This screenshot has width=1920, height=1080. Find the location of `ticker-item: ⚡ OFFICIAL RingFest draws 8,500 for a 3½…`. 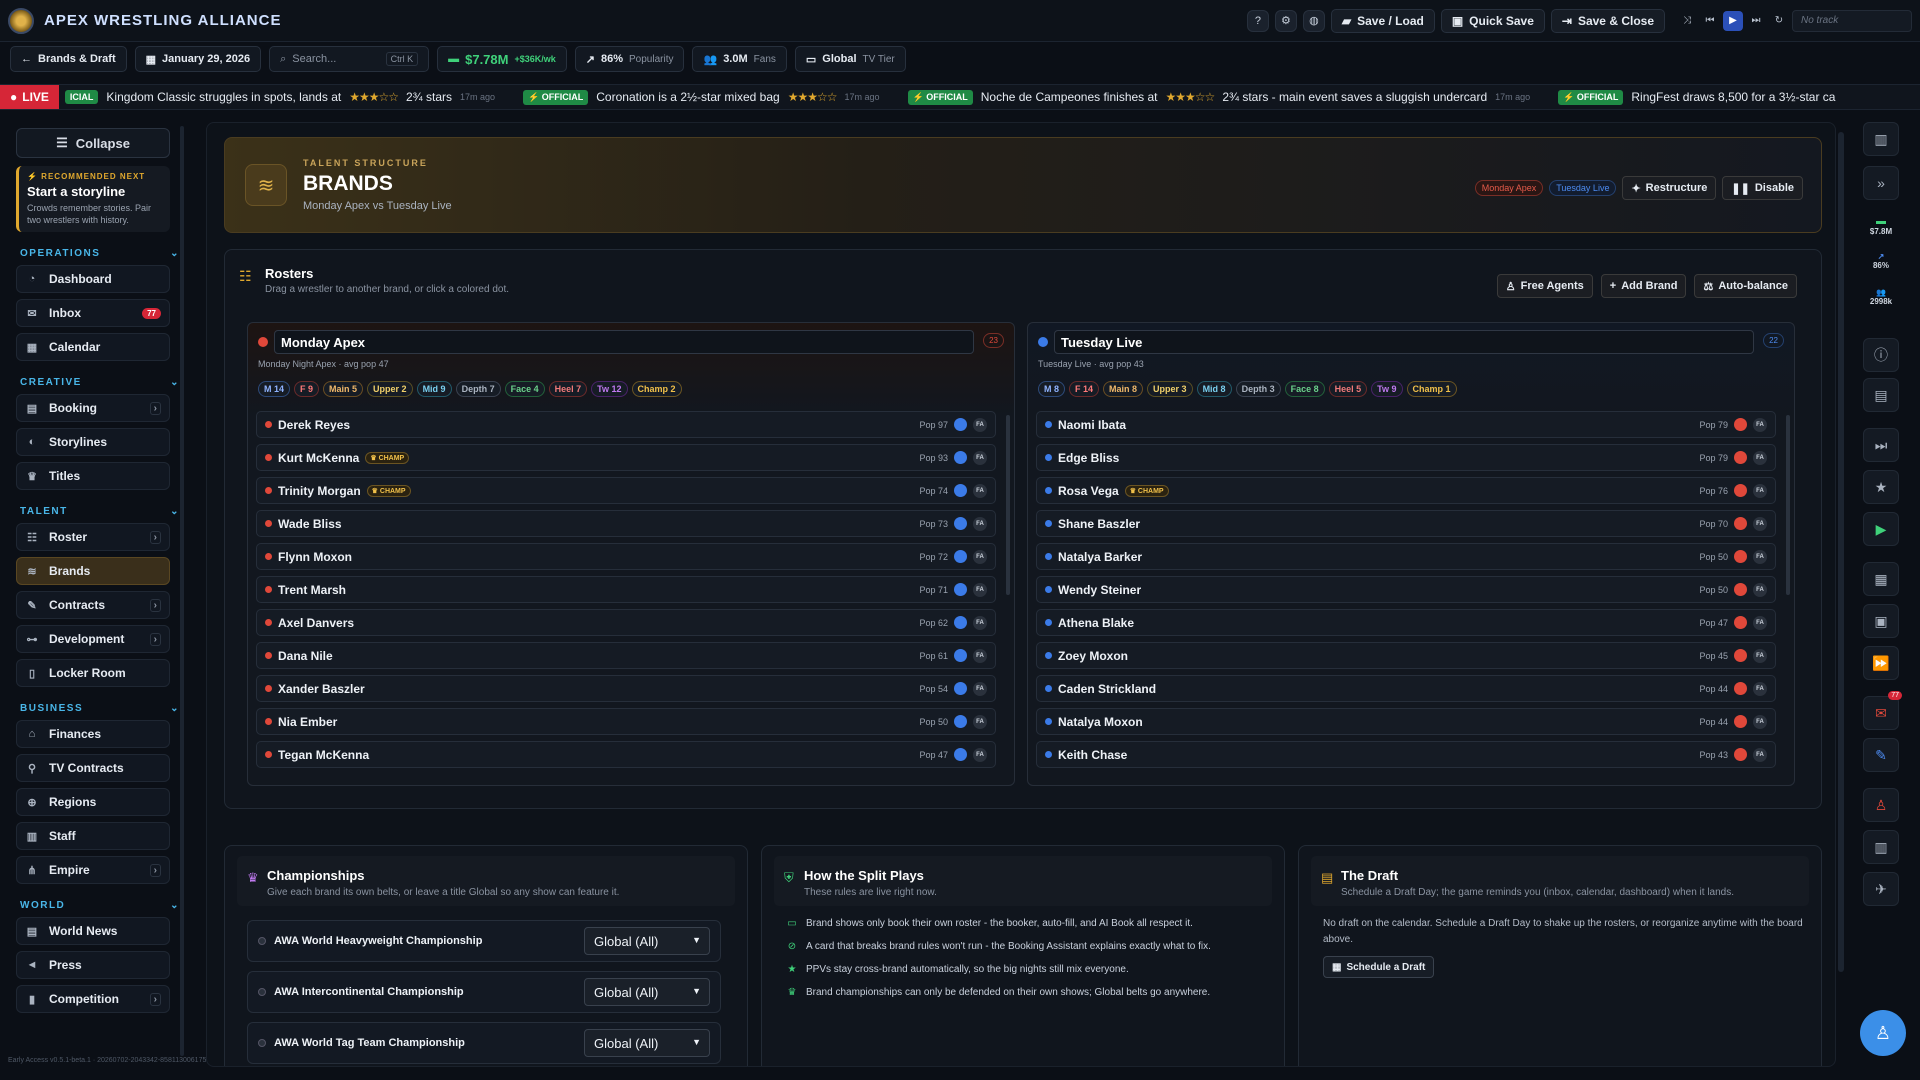

ticker-item: ⚡ OFFICIAL RingFest draws 8,500 for a 3½… is located at coordinates (1696, 97).